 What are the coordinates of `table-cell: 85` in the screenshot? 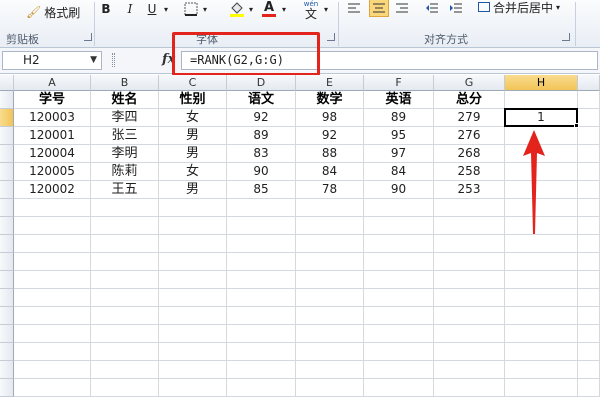 It's located at (261, 190).